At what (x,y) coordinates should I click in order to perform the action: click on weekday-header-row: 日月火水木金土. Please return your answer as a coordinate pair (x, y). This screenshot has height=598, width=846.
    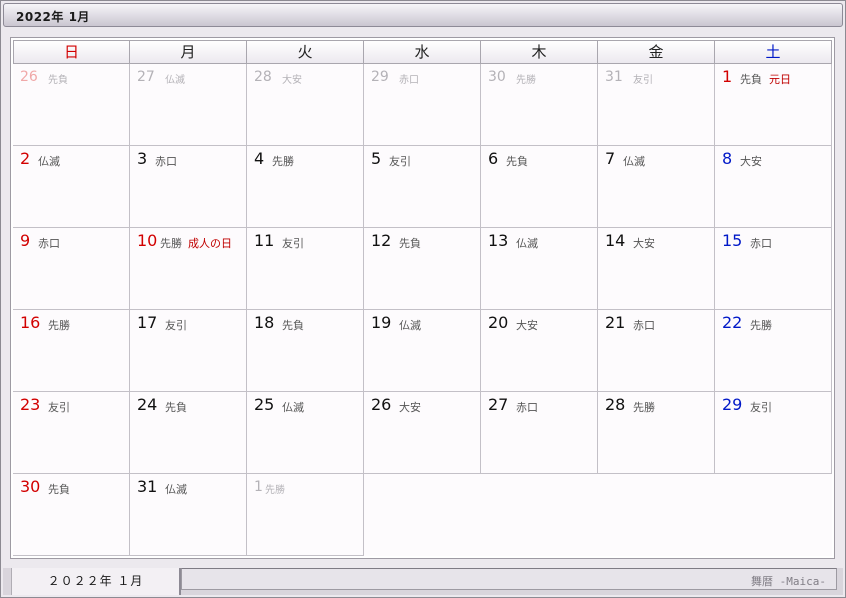
    Looking at the image, I should click on (422, 52).